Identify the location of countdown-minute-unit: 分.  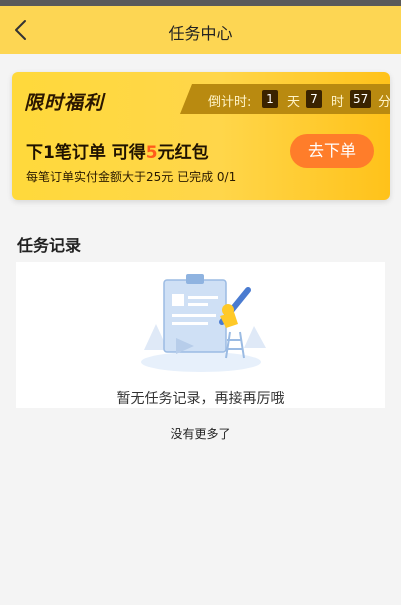
(384, 102).